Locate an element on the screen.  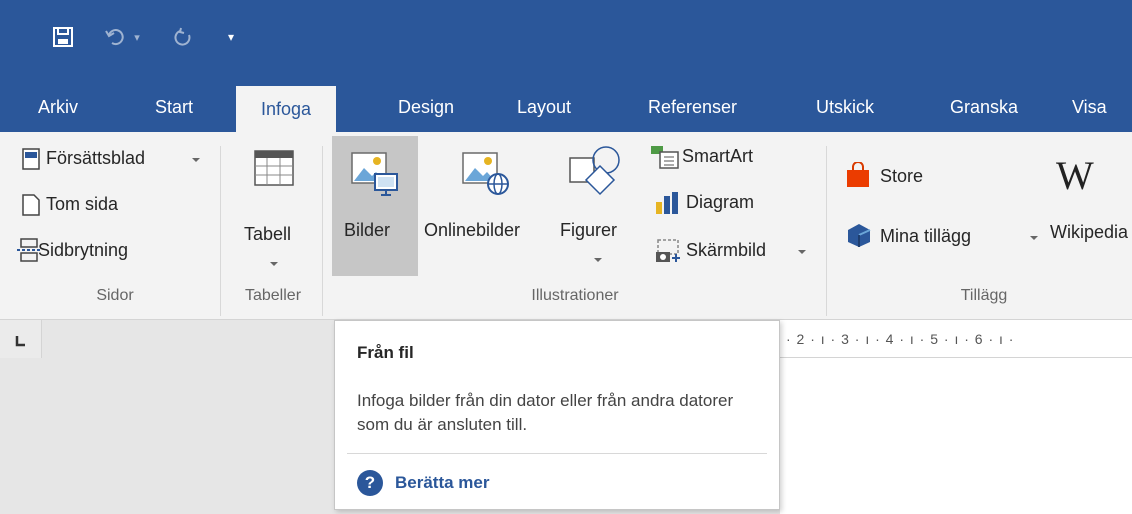
wikipedia-icon: W is located at coordinates (1075, 175).